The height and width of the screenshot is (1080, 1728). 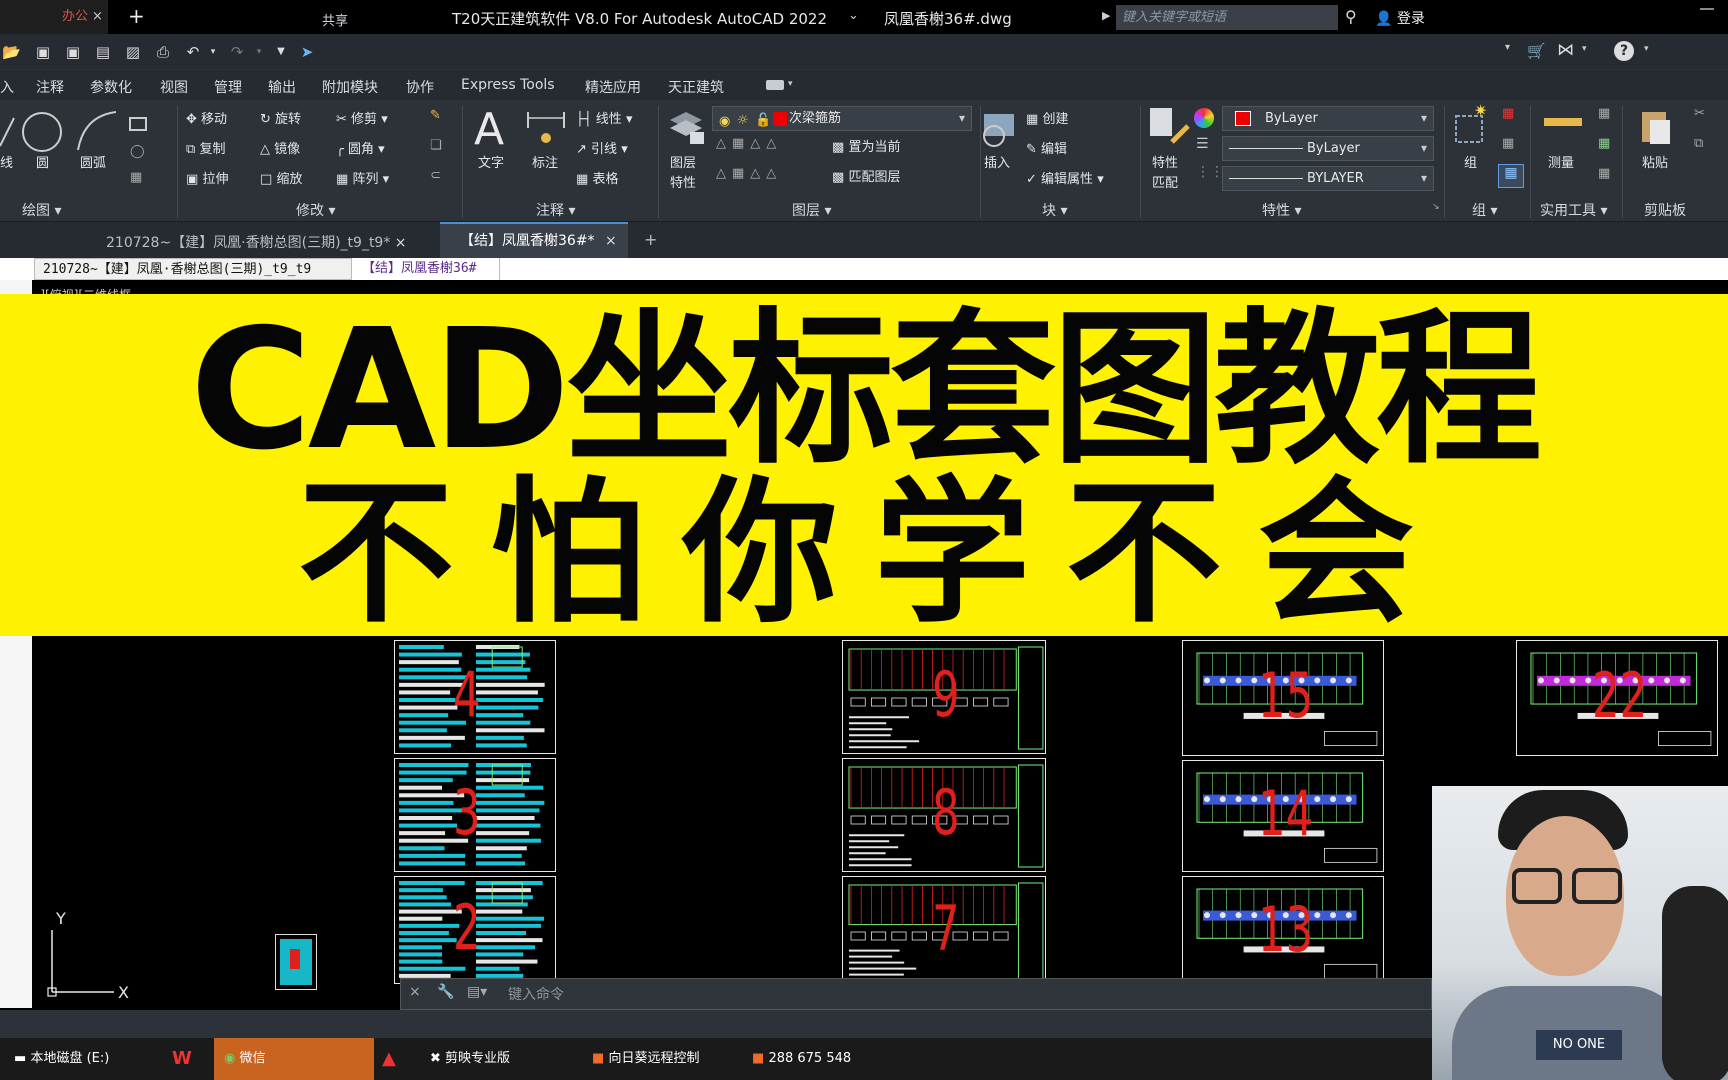 I want to click on cart-icon: 🛒, so click(x=1536, y=51).